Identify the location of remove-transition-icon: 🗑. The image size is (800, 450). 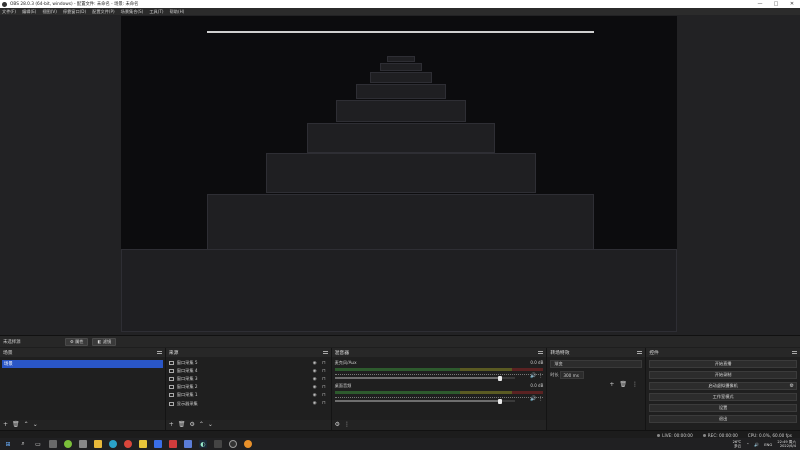
(623, 385).